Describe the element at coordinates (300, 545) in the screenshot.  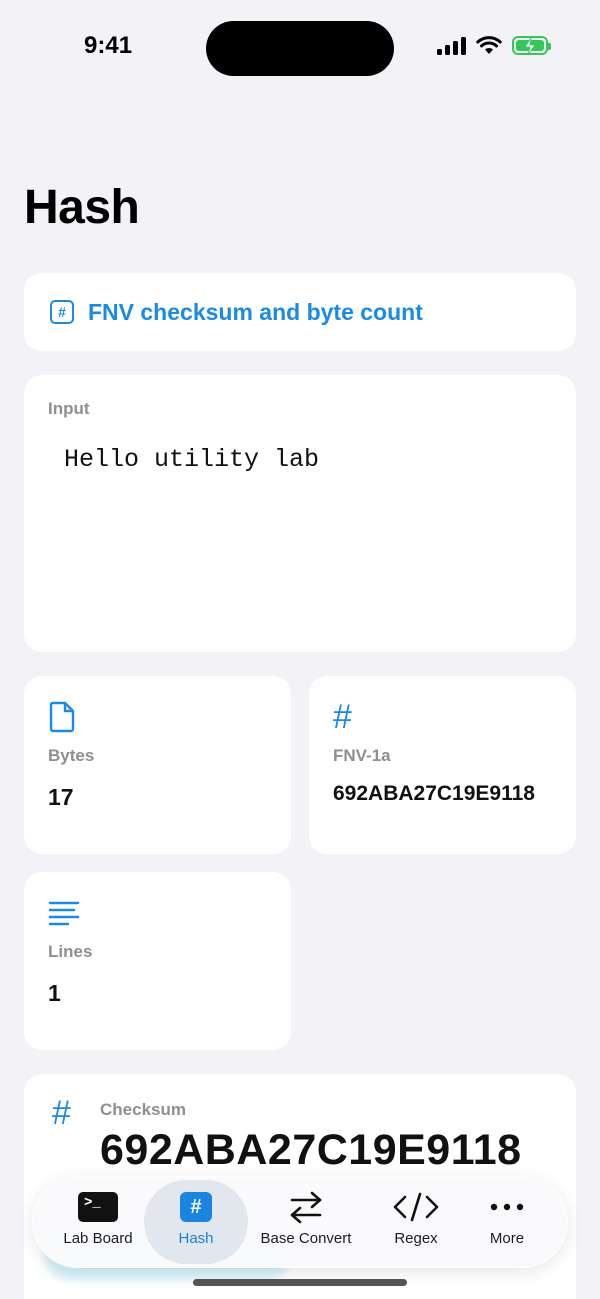
I see `input-text-area: Hello utility lab` at that location.